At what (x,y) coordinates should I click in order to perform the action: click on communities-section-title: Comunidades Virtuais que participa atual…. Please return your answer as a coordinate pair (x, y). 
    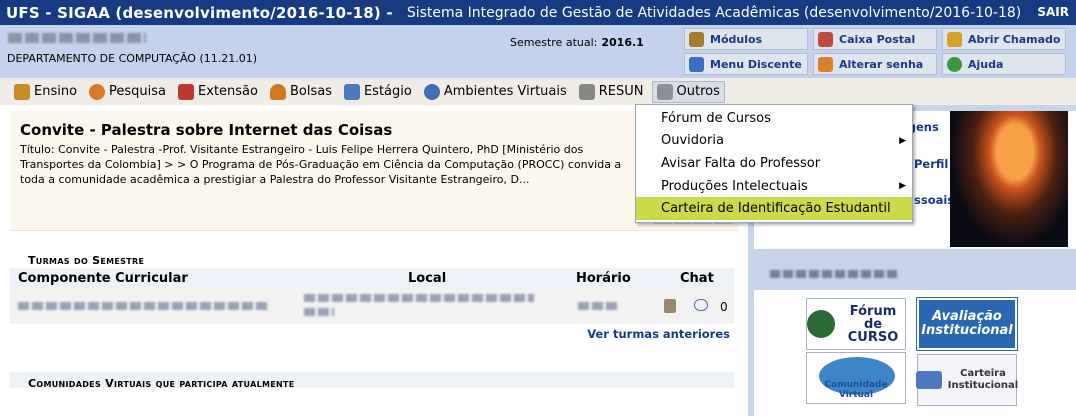
    Looking at the image, I should click on (161, 383).